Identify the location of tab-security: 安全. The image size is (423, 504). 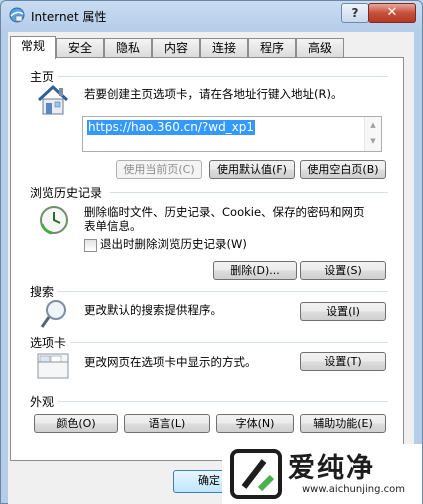
(80, 47).